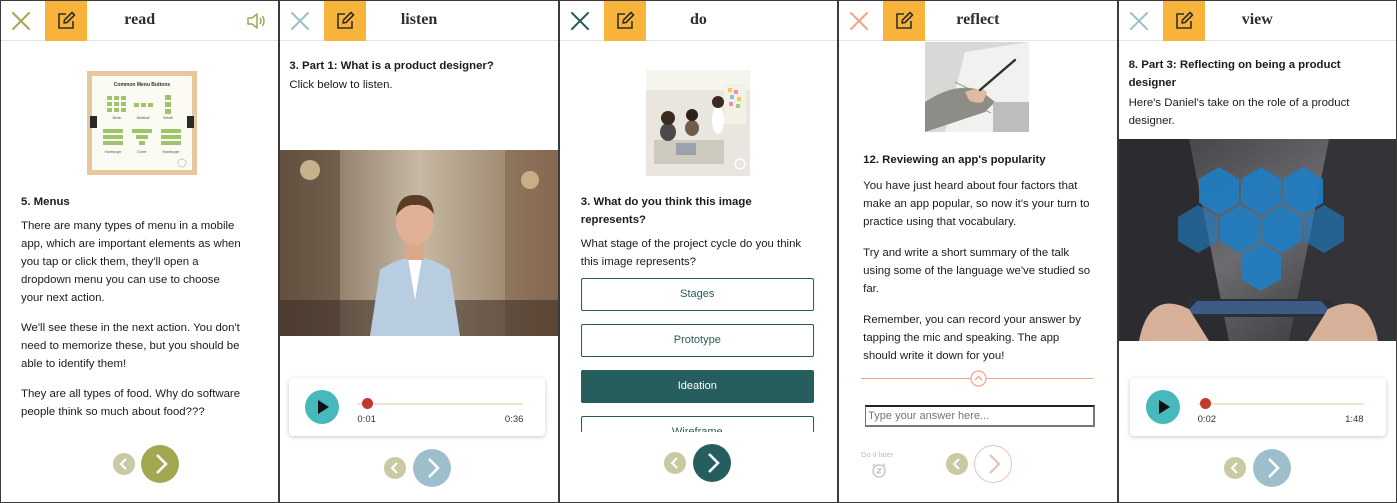 Image resolution: width=1397 pixels, height=503 pixels. What do you see at coordinates (940, 222) in the screenshot?
I see `paragraph-line: practice using that vocabulary.` at bounding box center [940, 222].